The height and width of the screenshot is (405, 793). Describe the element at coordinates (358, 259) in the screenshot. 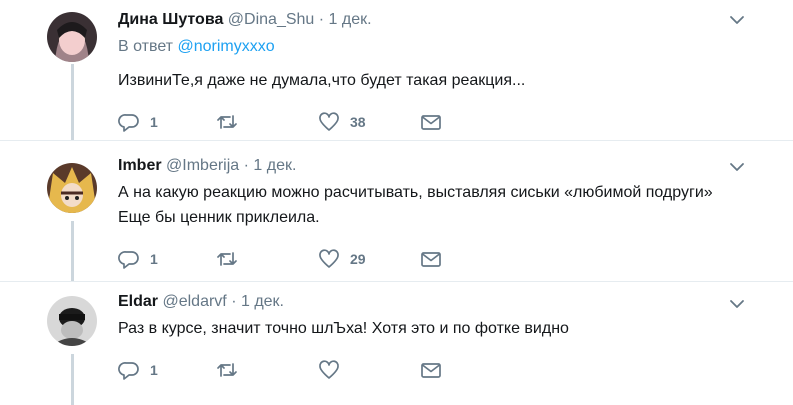

I see `like-count: 29` at that location.